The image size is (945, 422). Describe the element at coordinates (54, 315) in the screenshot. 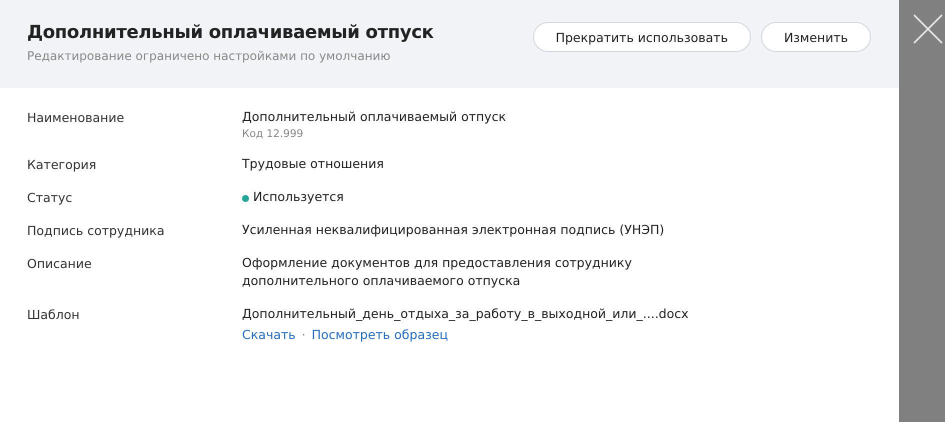

I see `field-label: Шаблон` at that location.